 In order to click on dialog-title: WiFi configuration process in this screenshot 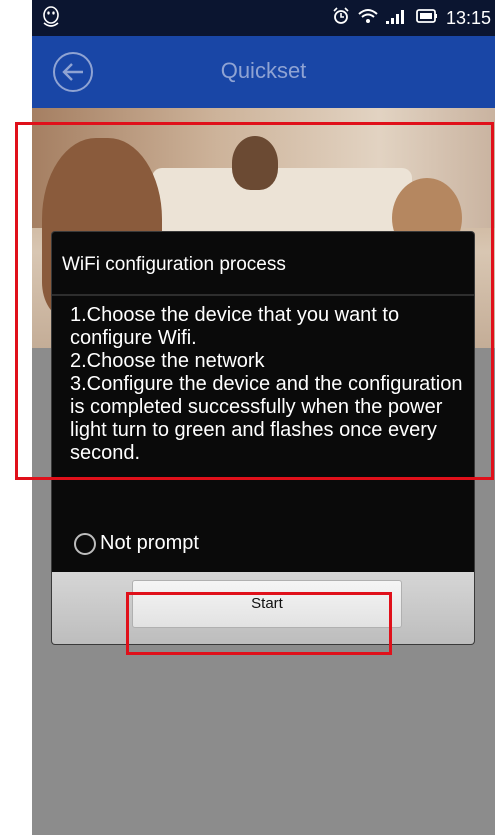, I will do `click(174, 264)`.